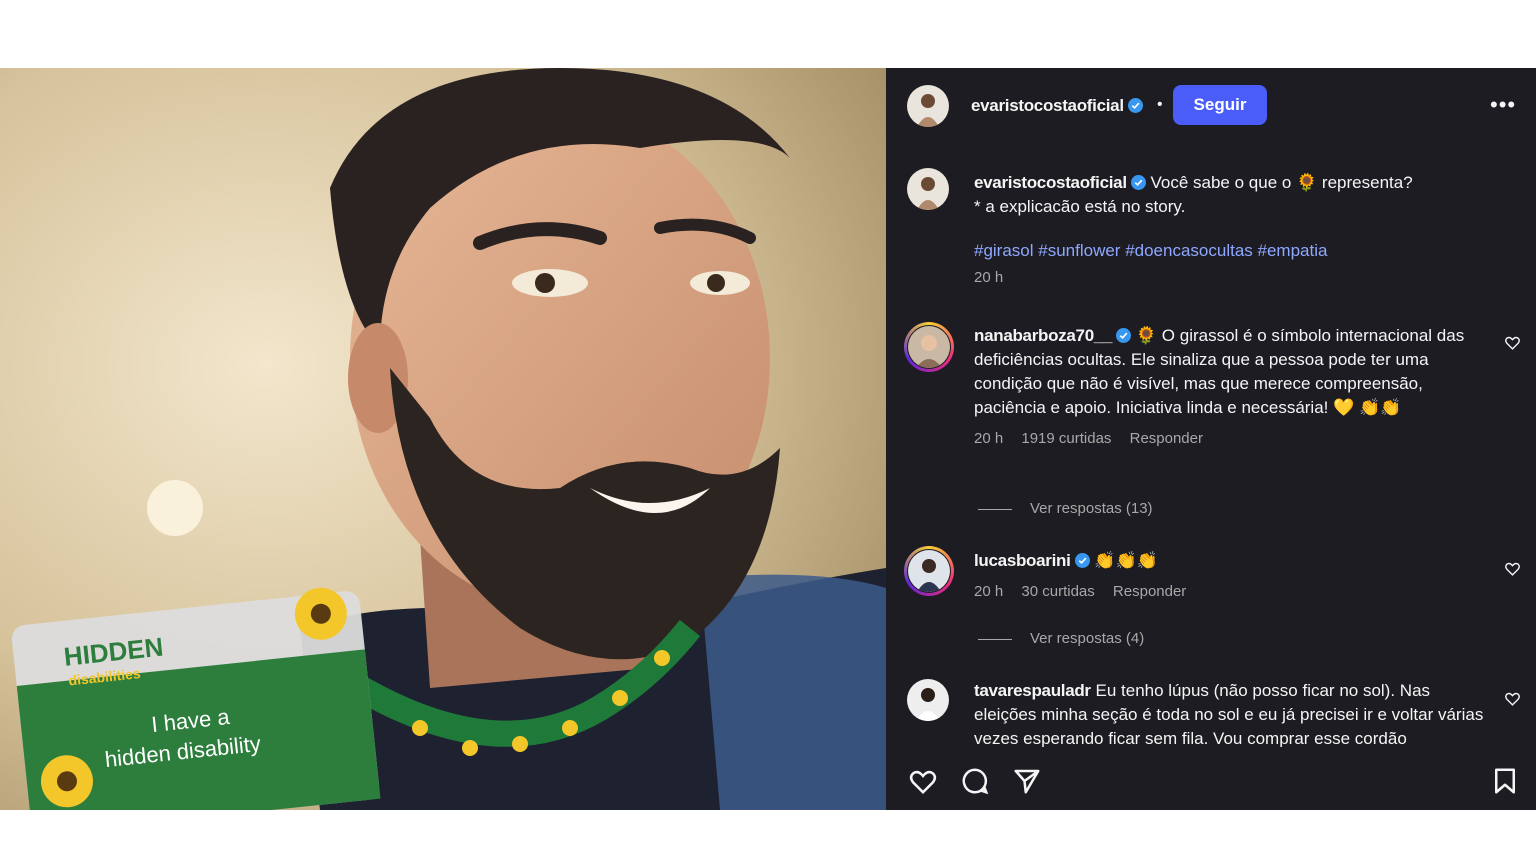  Describe the element at coordinates (1281, 182) in the screenshot. I see `caption-text: Você sabe o que o 🌻 representa?` at that location.